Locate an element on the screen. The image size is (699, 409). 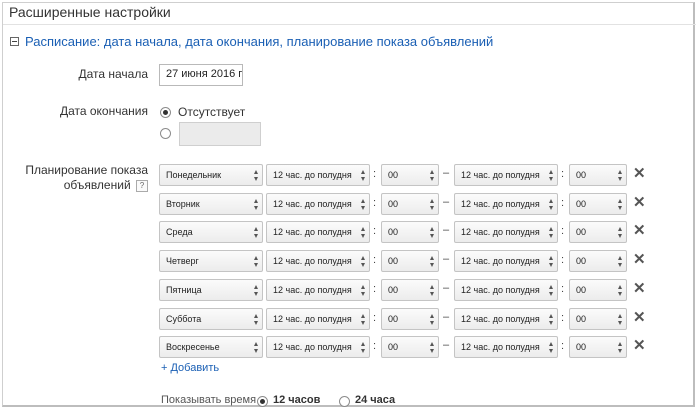
collapse-icon is located at coordinates (14, 41).